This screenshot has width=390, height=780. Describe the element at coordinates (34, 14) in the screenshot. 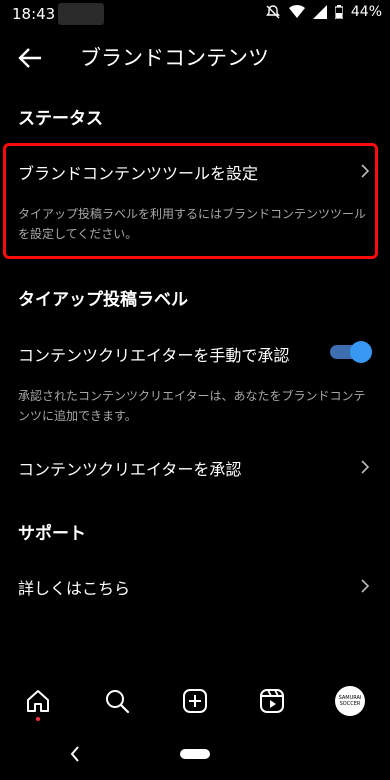

I see `status-time: 18:43` at that location.